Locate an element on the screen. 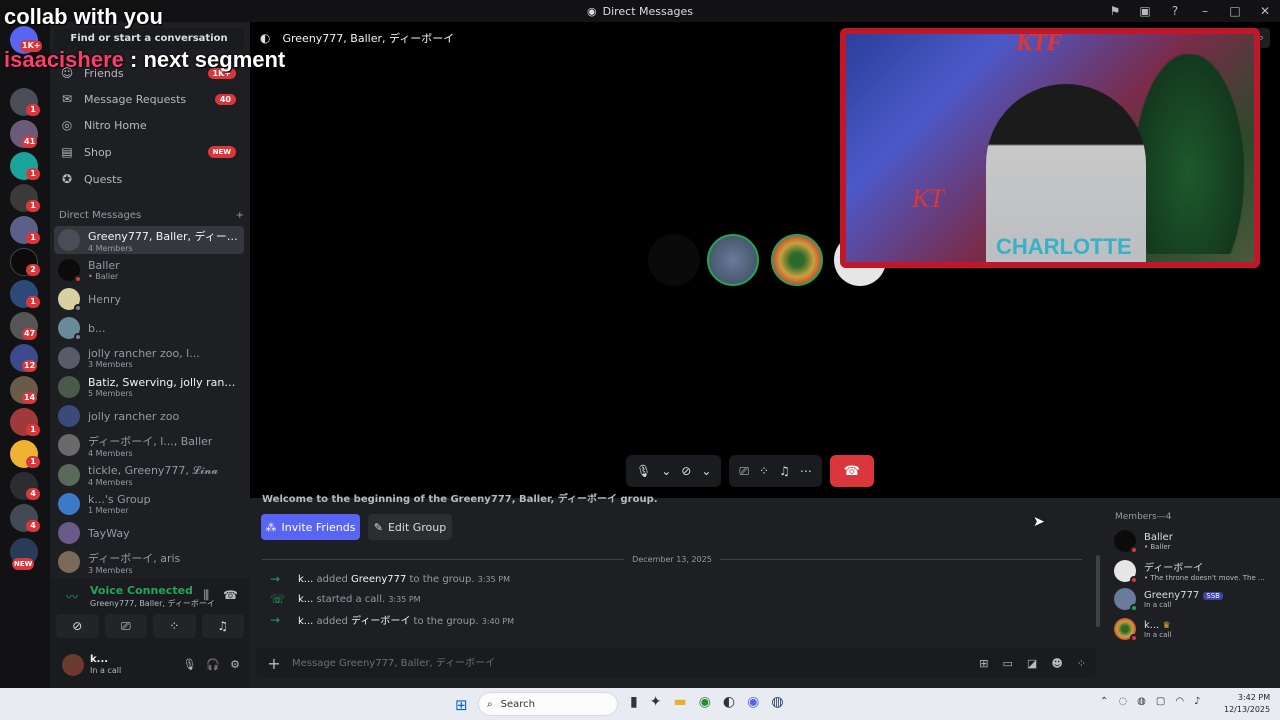 Image resolution: width=1280 pixels, height=720 pixels. user-panel: k... In a call 🎙 🎧 ⚙ is located at coordinates (150, 666).